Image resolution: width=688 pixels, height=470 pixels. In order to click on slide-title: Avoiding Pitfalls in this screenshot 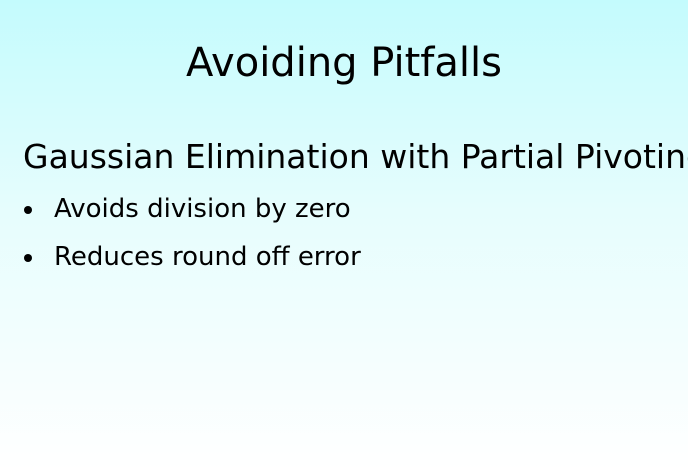, I will do `click(344, 63)`.